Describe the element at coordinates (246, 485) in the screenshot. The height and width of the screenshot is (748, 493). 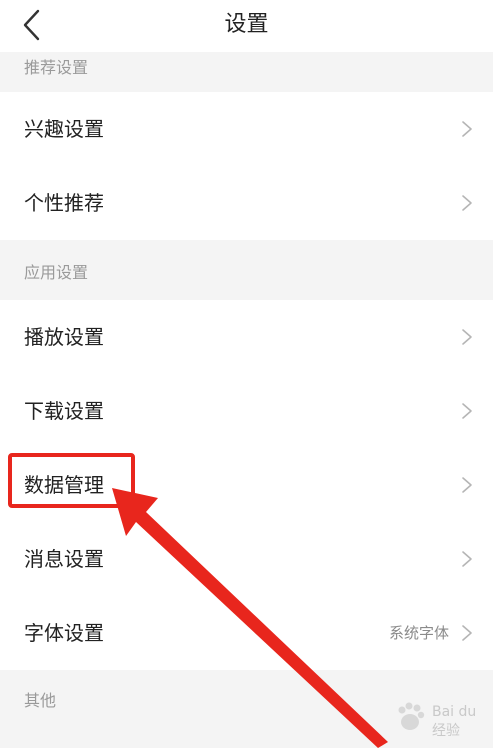
I see `settings-row-data-management: 数据管理` at that location.